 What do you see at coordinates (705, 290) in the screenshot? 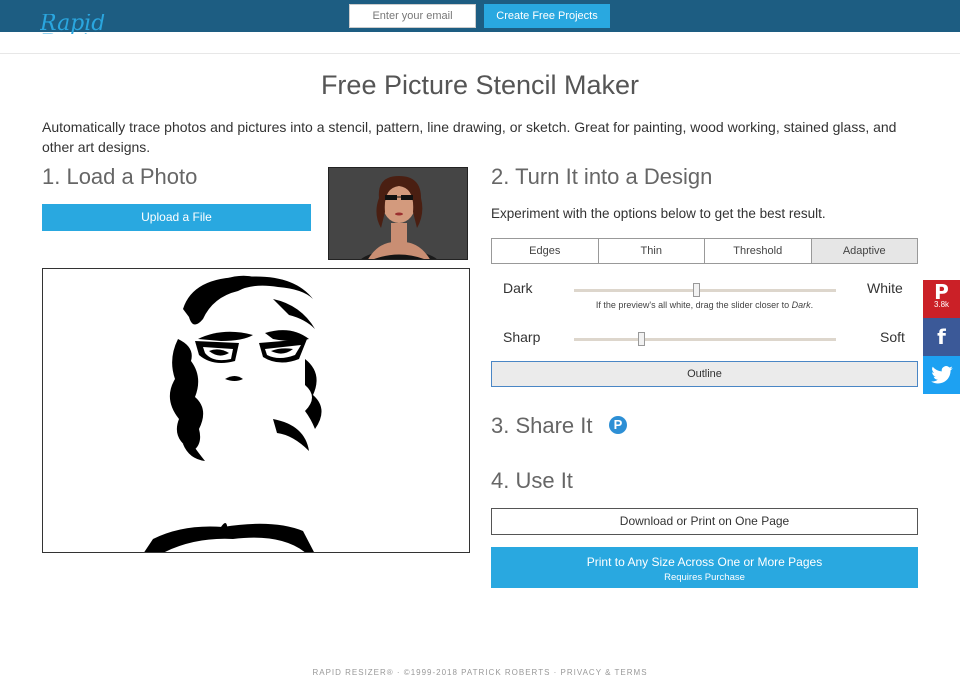
I see `brightness-slider-track` at bounding box center [705, 290].